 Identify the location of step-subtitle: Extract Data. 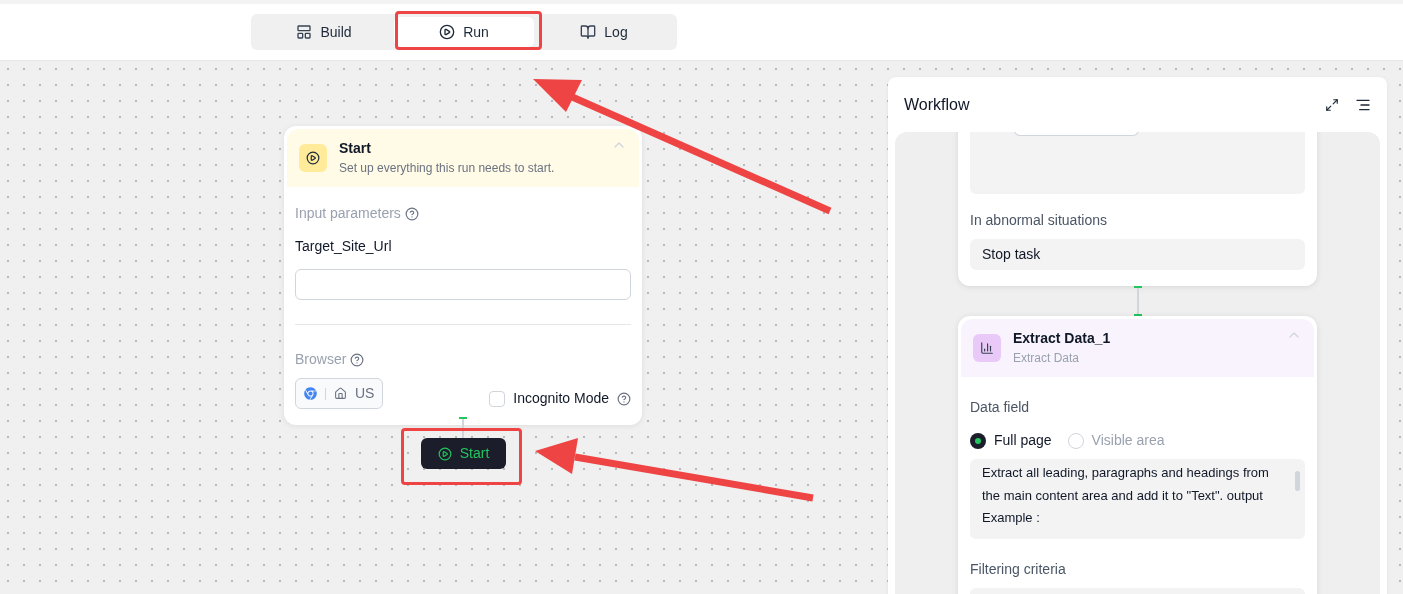
(1047, 358).